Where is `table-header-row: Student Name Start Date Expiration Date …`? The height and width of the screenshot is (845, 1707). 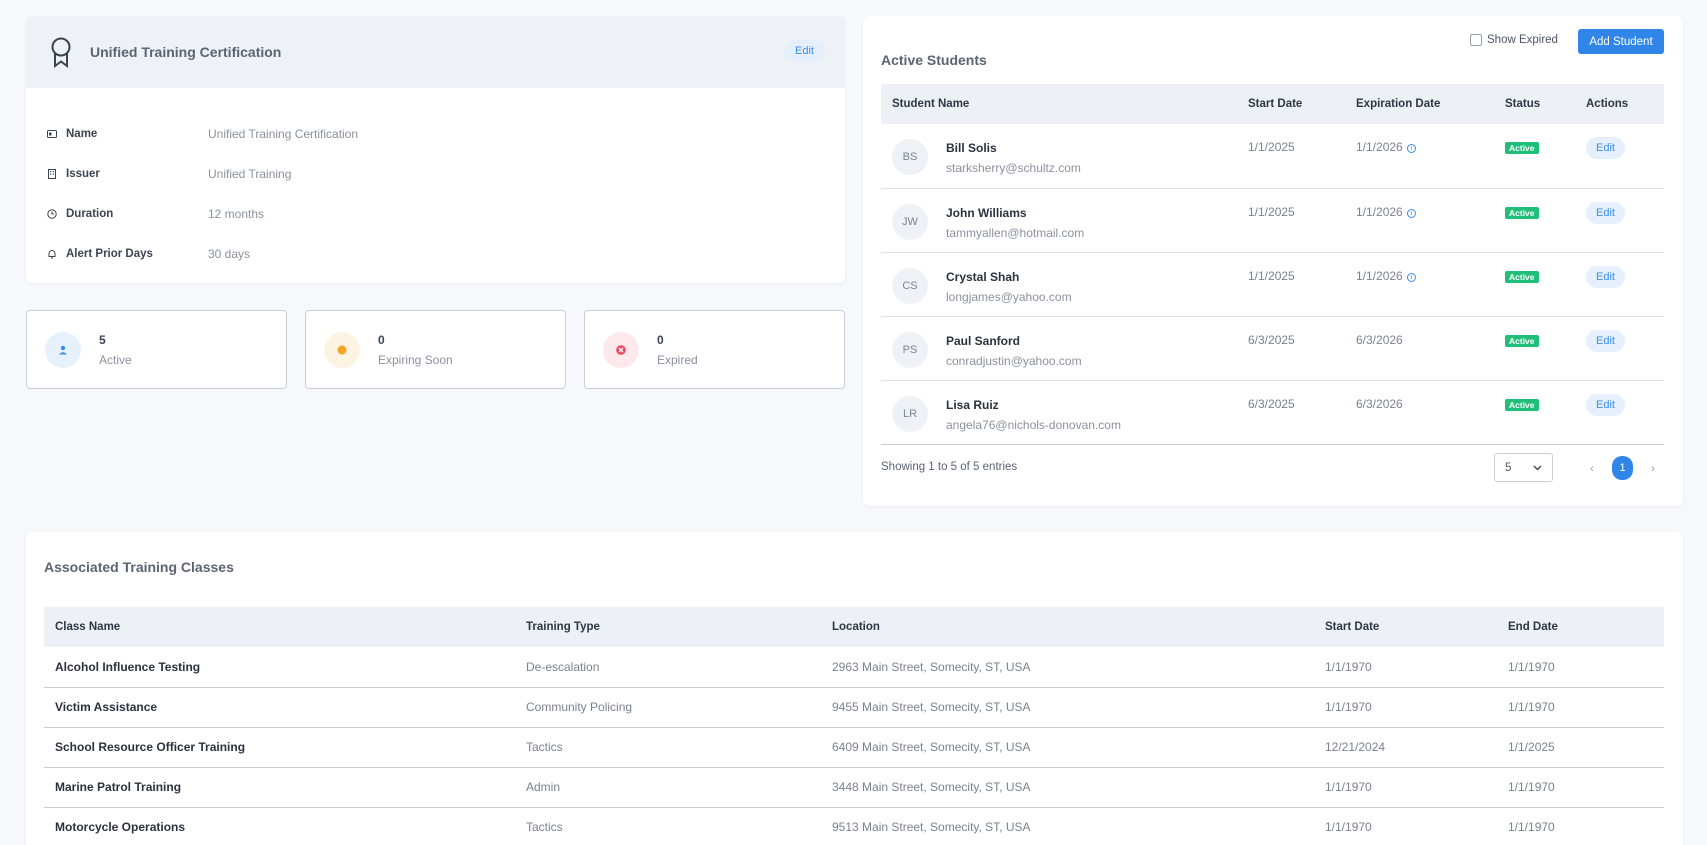 table-header-row: Student Name Start Date Expiration Date … is located at coordinates (1272, 104).